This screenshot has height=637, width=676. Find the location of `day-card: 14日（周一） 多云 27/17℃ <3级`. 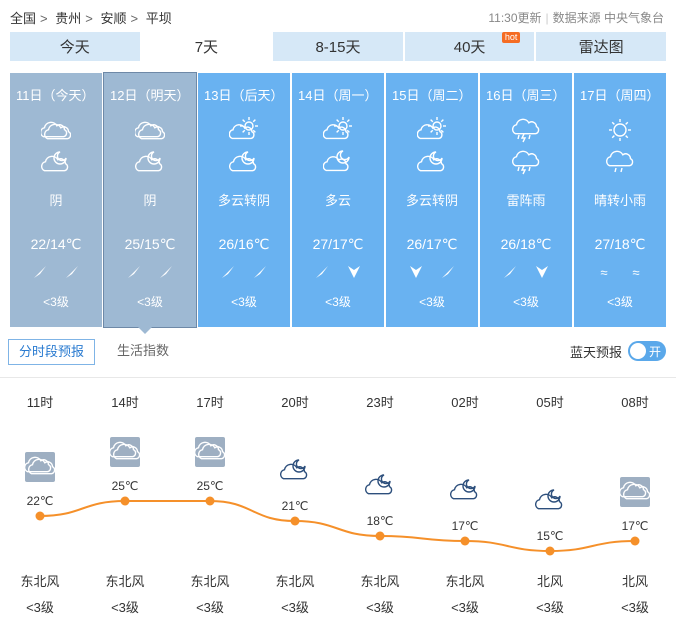

day-card: 14日（周一） 多云 27/17℃ <3级 is located at coordinates (338, 200).